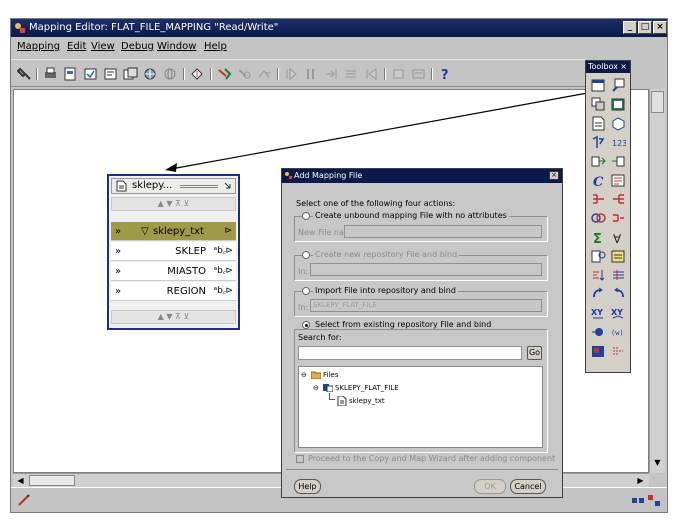 Image resolution: width=692 pixels, height=526 pixels. Describe the element at coordinates (173, 271) in the screenshot. I see `attribute-row: » MIASTO ᵃb꜀ ⊳` at that location.